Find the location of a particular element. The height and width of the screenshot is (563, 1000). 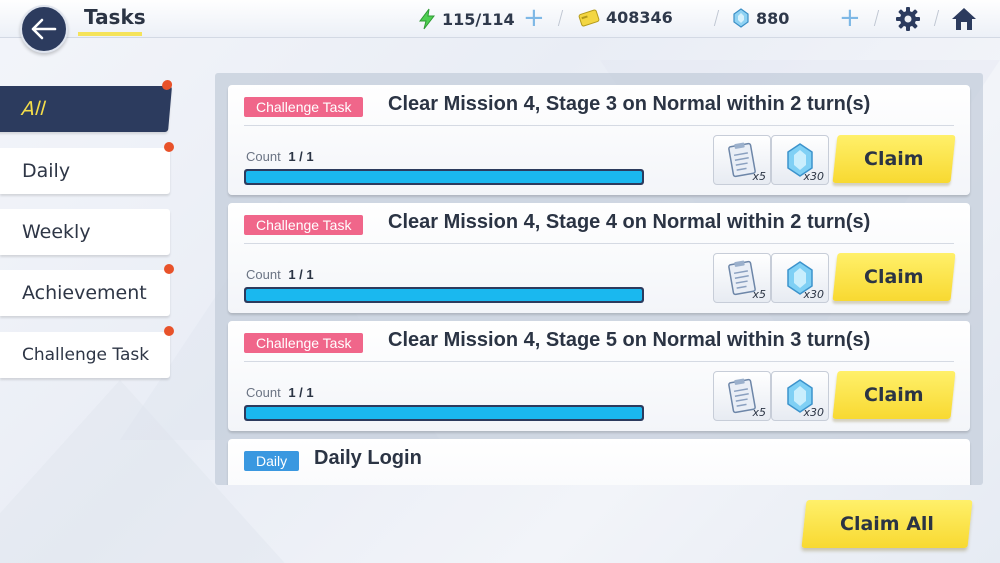

credit-card-icon is located at coordinates (589, 17).